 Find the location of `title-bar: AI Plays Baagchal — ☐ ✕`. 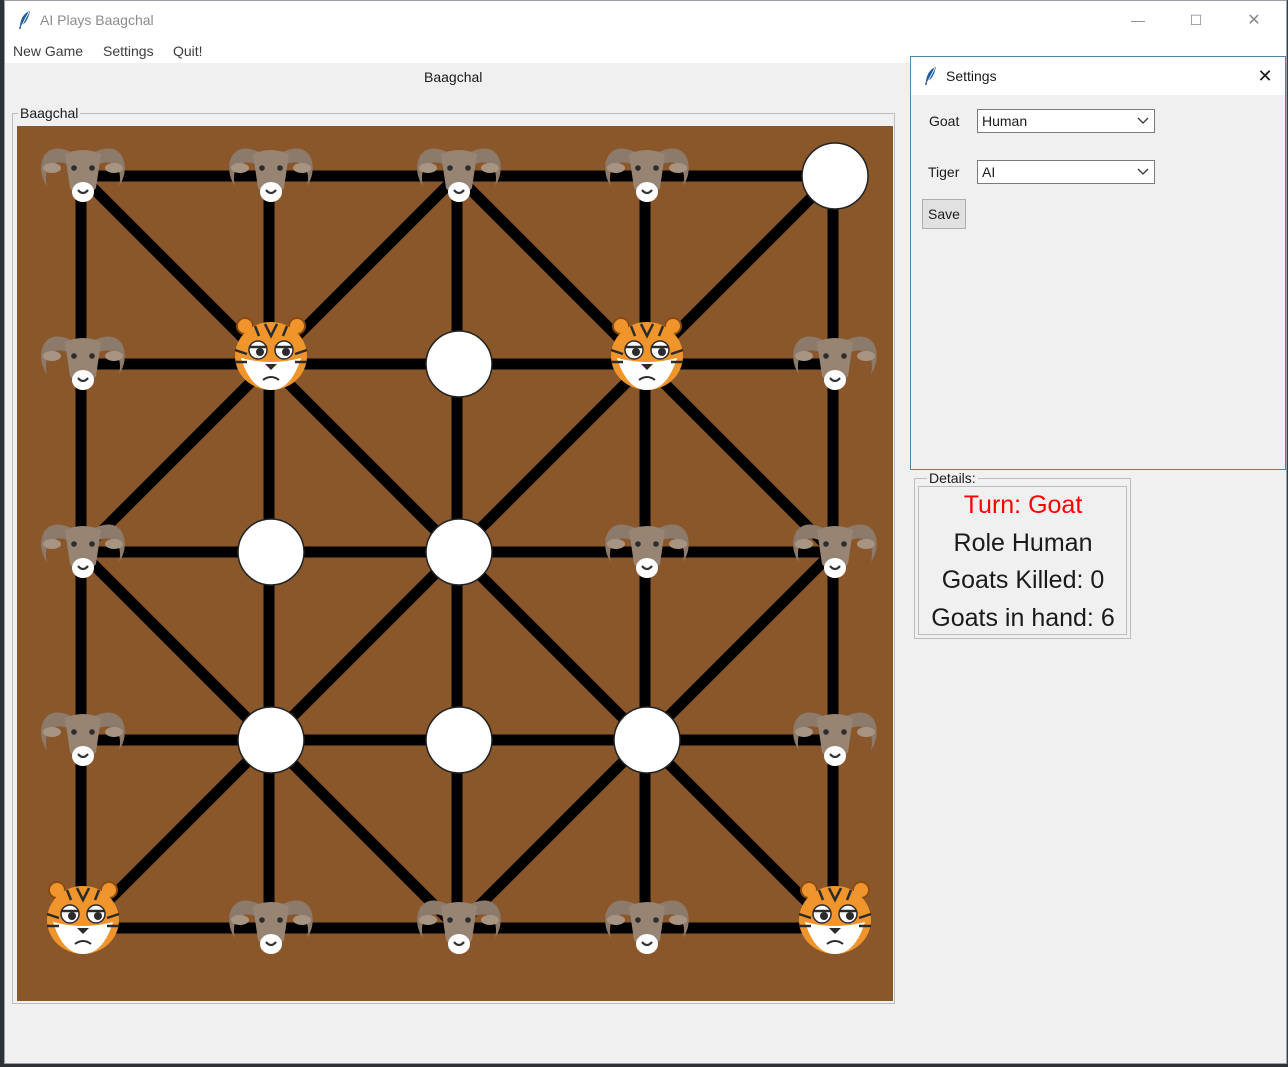

title-bar: AI Plays Baagchal — ☐ ✕ is located at coordinates (645, 20).